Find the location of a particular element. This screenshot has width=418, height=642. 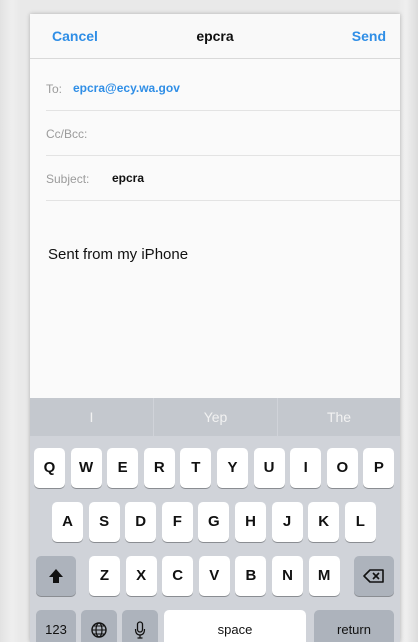

delete-key is located at coordinates (374, 576).